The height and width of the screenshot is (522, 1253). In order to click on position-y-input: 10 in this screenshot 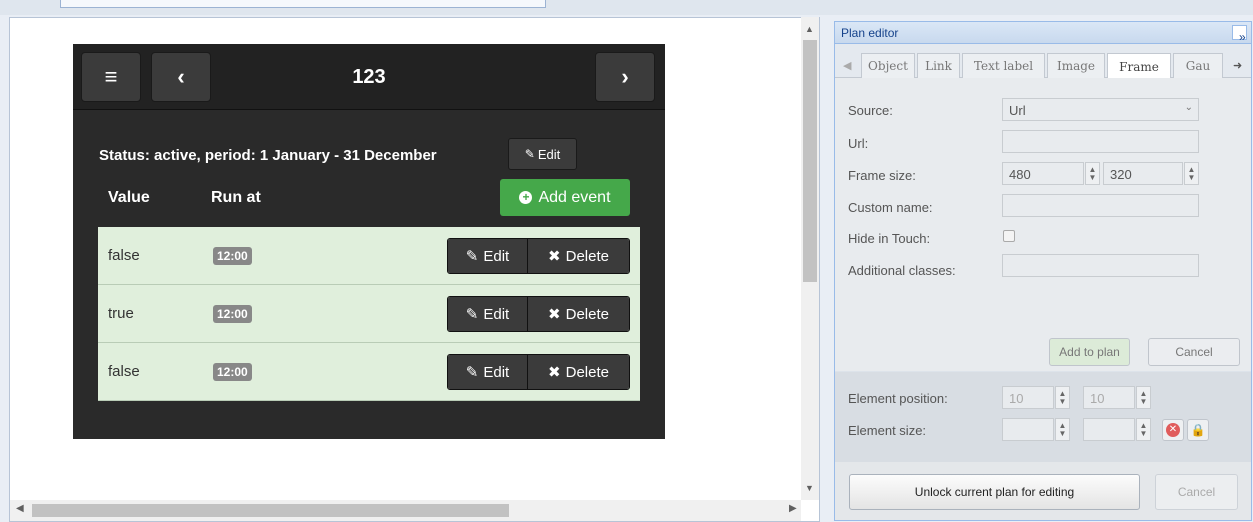, I will do `click(1109, 397)`.